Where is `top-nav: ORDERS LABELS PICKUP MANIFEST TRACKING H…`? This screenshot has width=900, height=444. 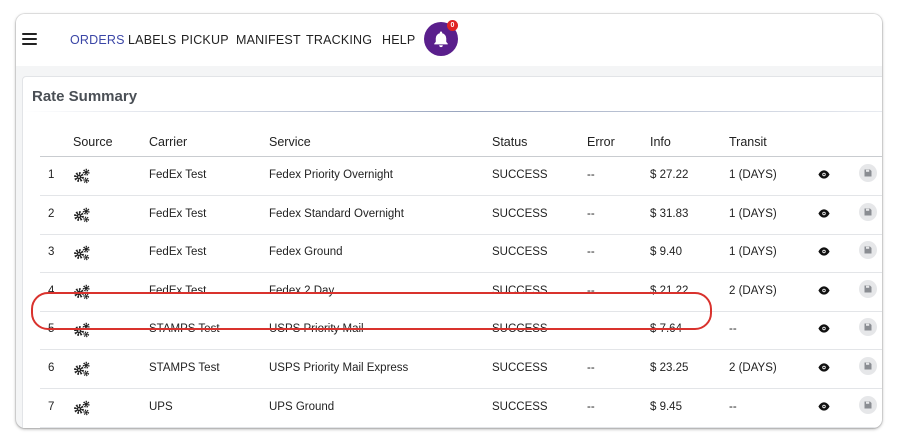 top-nav: ORDERS LABELS PICKUP MANIFEST TRACKING H… is located at coordinates (449, 40).